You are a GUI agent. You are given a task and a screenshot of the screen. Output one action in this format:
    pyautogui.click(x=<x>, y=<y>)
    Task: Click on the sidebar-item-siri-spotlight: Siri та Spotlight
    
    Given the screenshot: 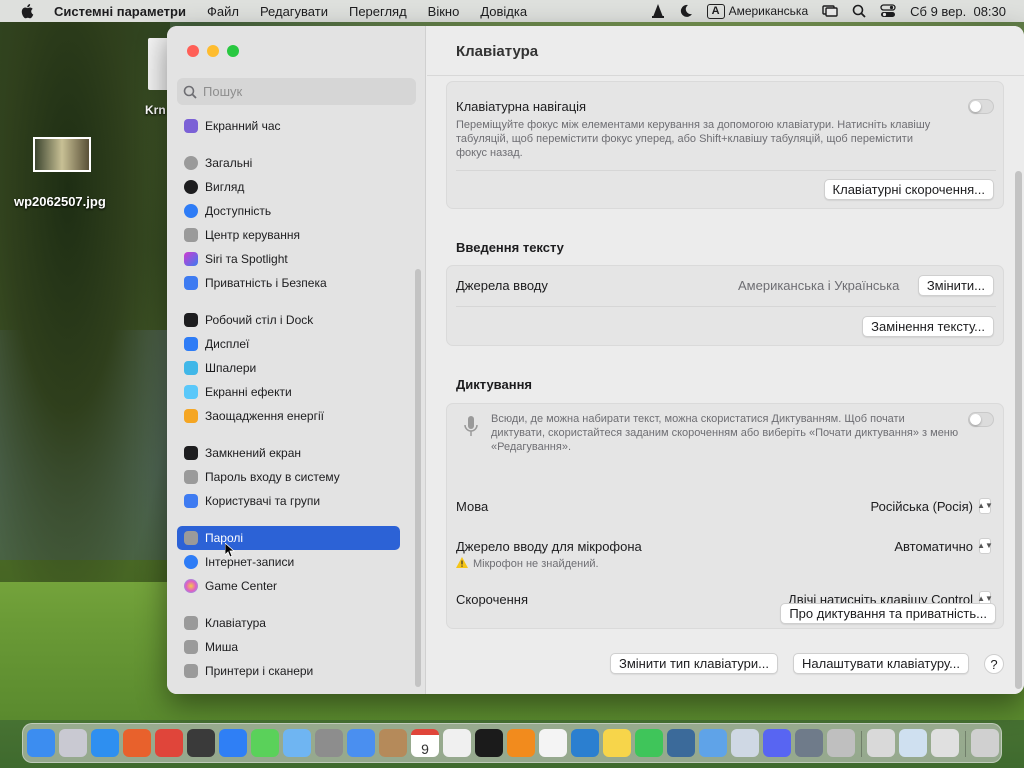 What is the action you would take?
    pyautogui.click(x=288, y=259)
    